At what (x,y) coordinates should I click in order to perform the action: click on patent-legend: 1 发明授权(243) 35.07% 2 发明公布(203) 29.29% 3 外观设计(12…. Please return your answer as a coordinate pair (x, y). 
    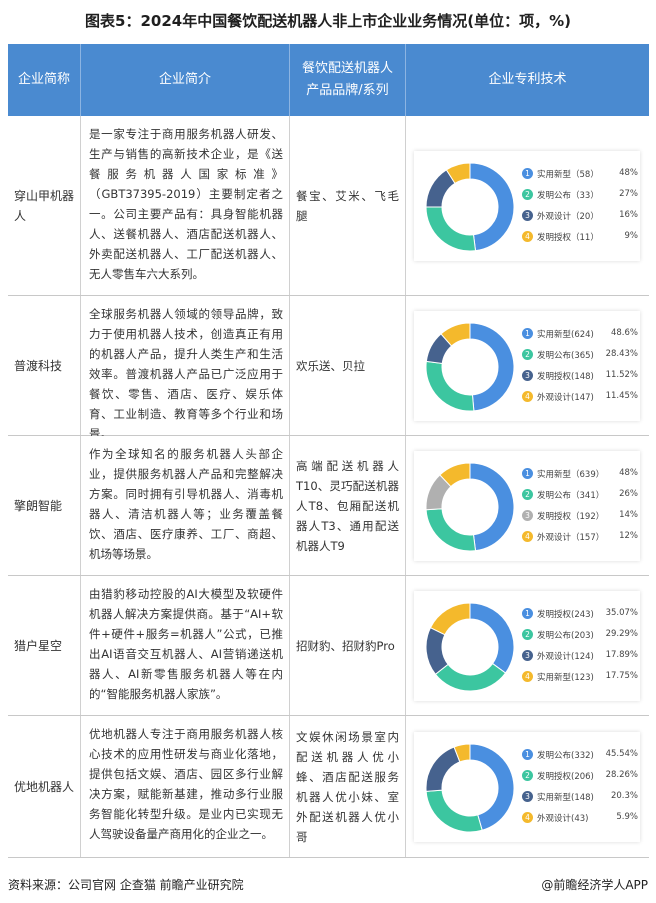
    Looking at the image, I should click on (580, 647).